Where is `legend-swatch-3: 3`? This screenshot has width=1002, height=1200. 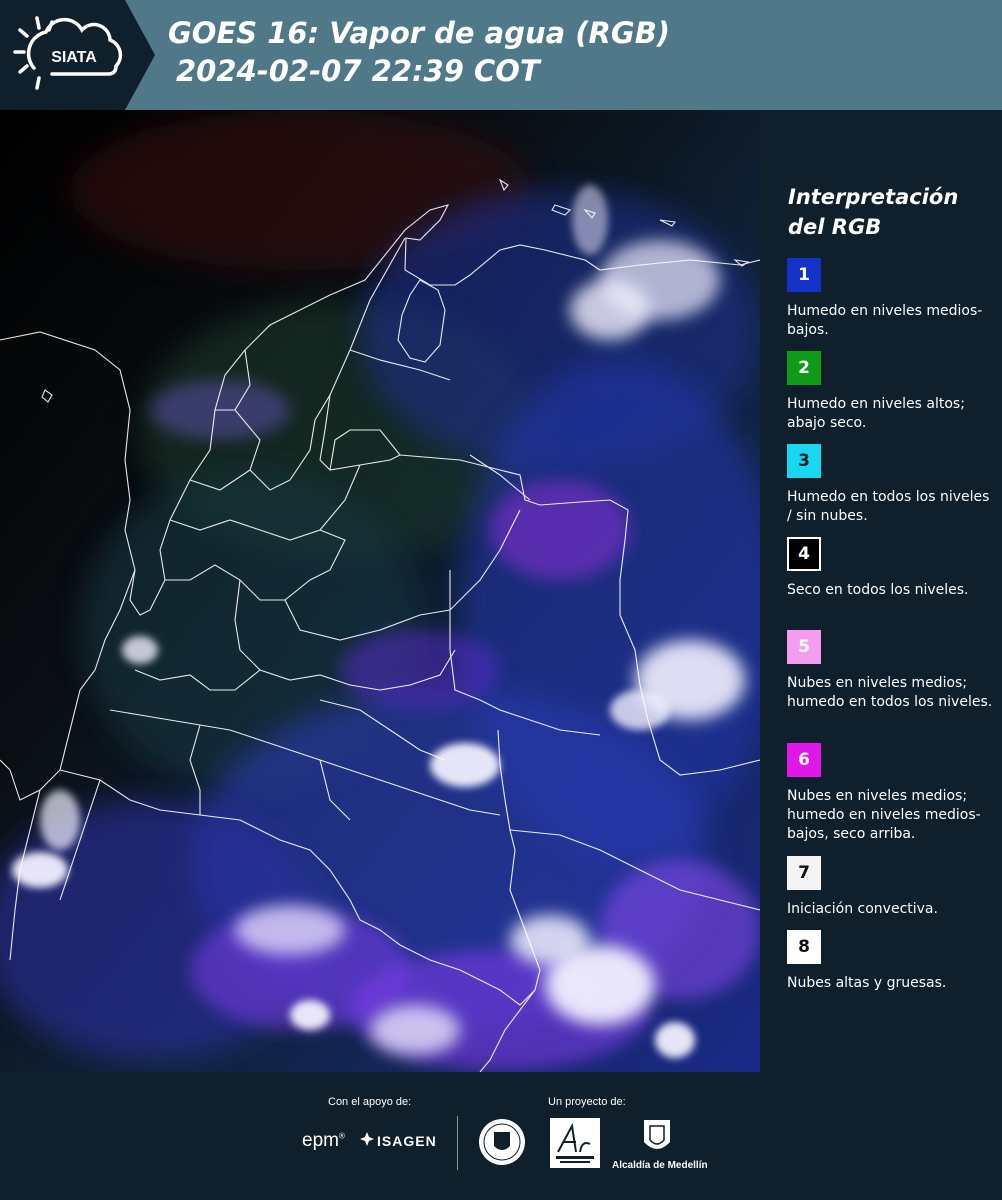
legend-swatch-3: 3 is located at coordinates (804, 461).